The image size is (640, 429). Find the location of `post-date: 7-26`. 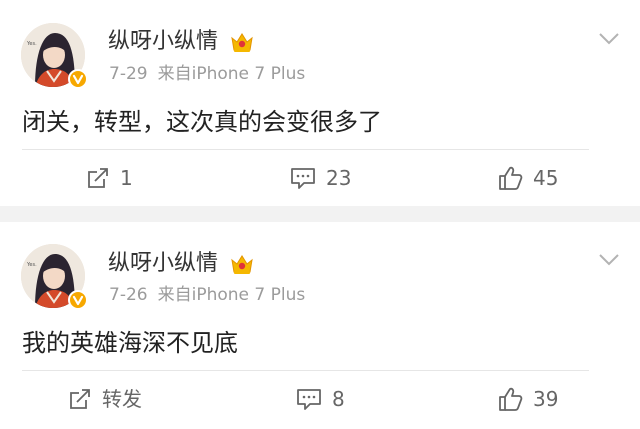

post-date: 7-26 is located at coordinates (128, 295).